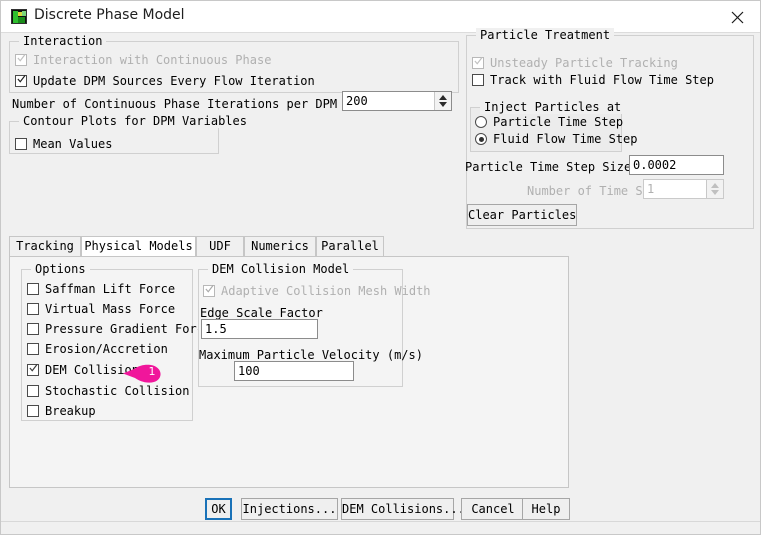  What do you see at coordinates (397, 101) in the screenshot?
I see `spinner-continuous-phase-iterations: 200` at bounding box center [397, 101].